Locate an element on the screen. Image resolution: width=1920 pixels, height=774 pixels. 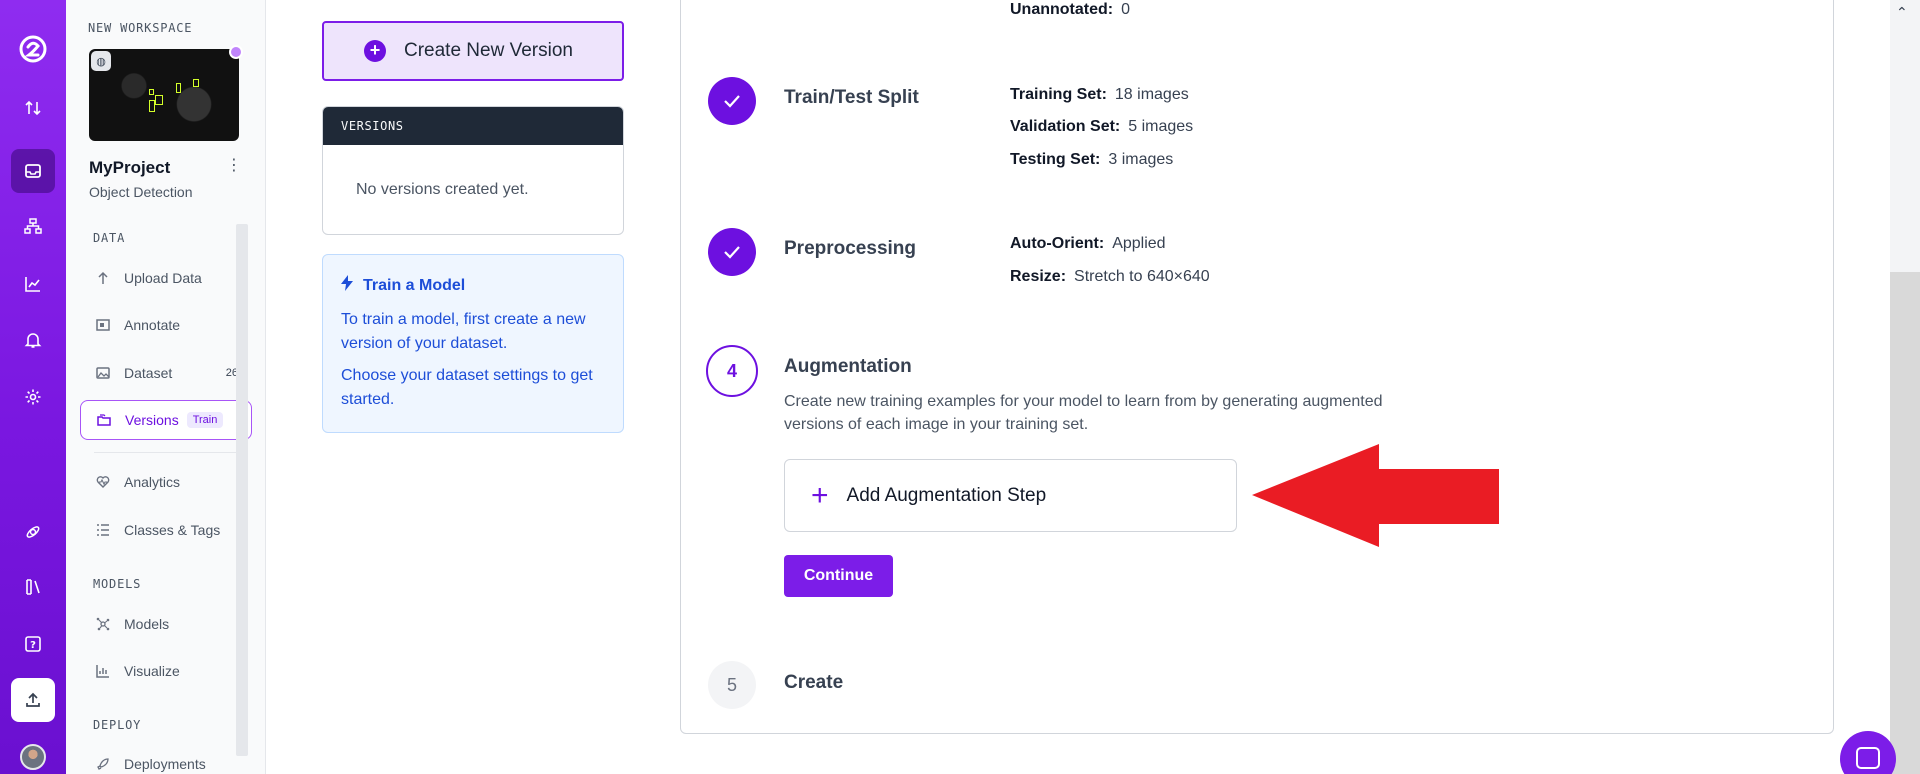
validation-set-row: Validation Set: 5 images is located at coordinates (1101, 127).